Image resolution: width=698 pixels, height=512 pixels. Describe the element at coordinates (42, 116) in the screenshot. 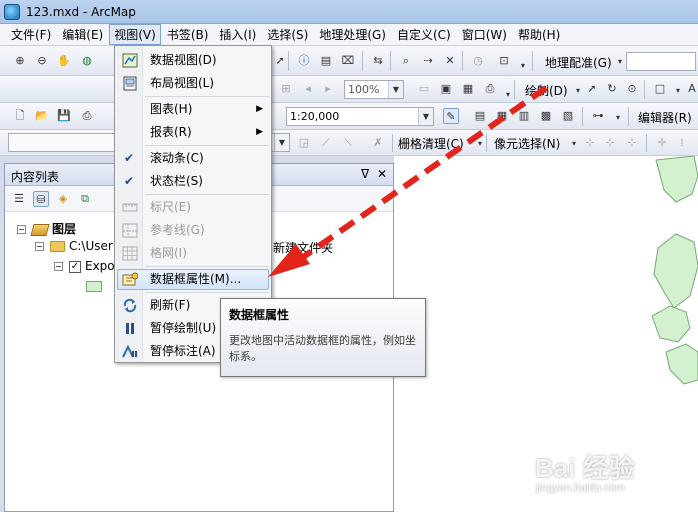

I see `open-folder-icon: 📂` at that location.